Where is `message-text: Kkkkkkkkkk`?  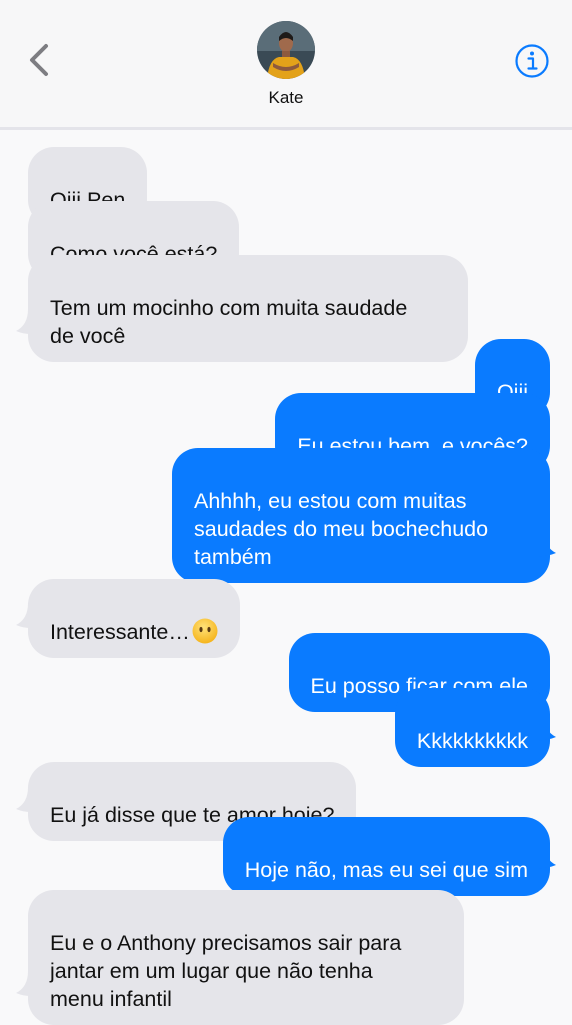
message-text: Kkkkkkkkkk is located at coordinates (472, 741).